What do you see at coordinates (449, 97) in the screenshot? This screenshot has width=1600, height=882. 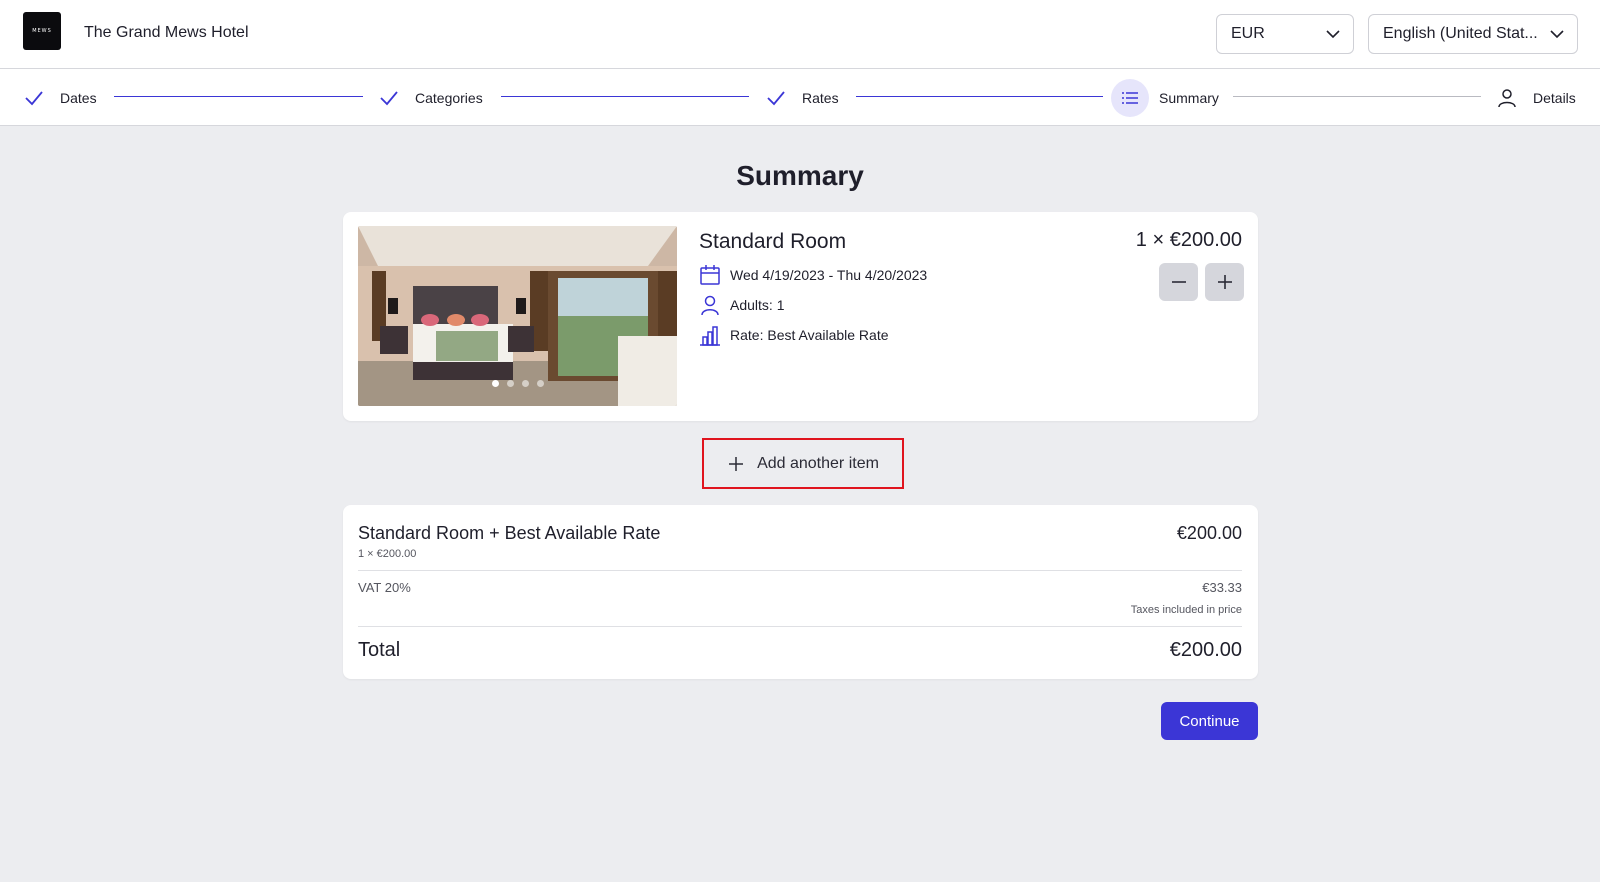 I see `step-label: Categories` at bounding box center [449, 97].